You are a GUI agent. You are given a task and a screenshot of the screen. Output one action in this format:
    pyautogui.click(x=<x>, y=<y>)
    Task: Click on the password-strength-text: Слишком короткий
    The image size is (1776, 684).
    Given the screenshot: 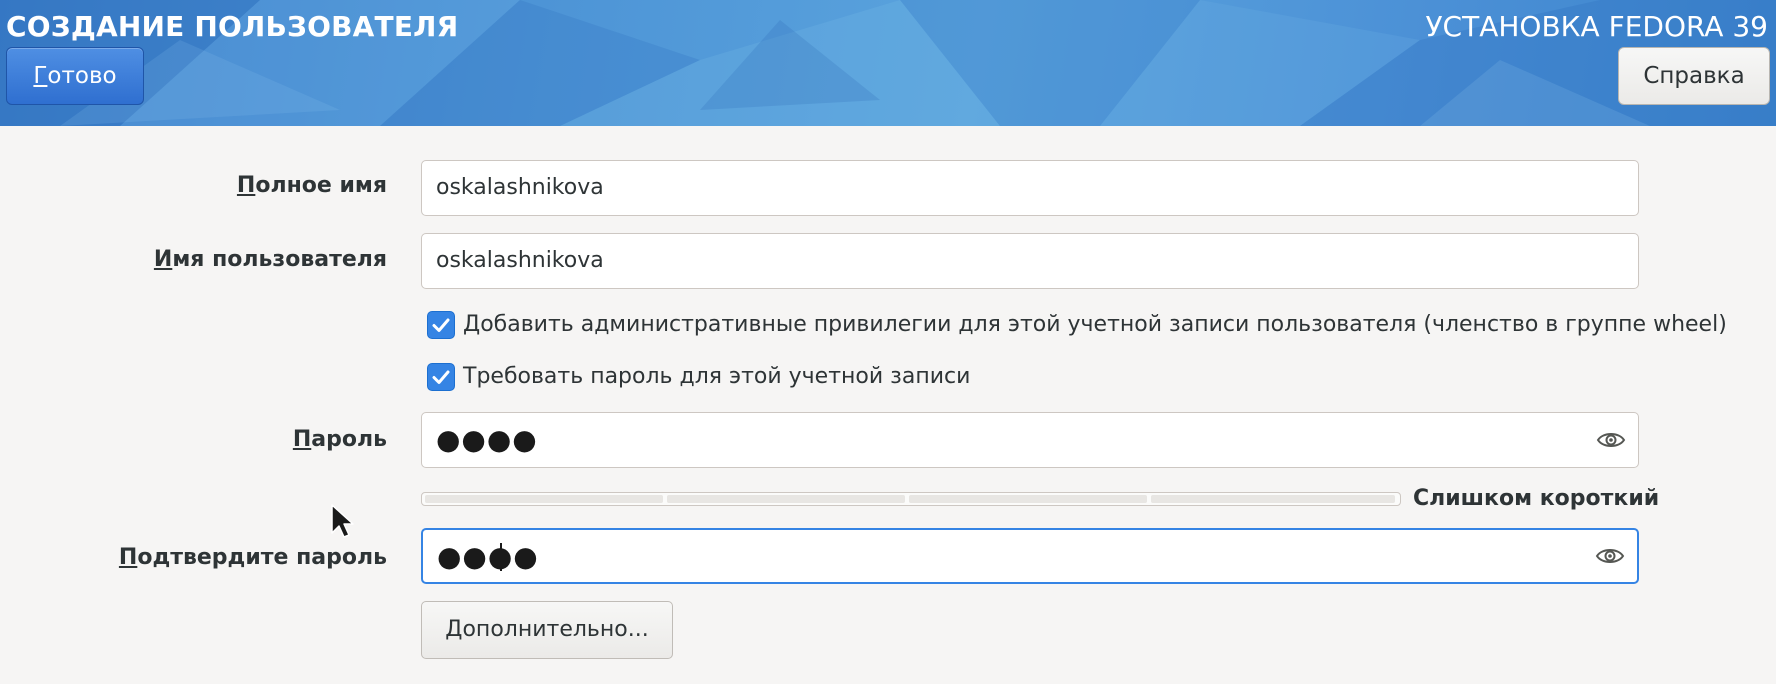 What is the action you would take?
    pyautogui.click(x=1536, y=498)
    